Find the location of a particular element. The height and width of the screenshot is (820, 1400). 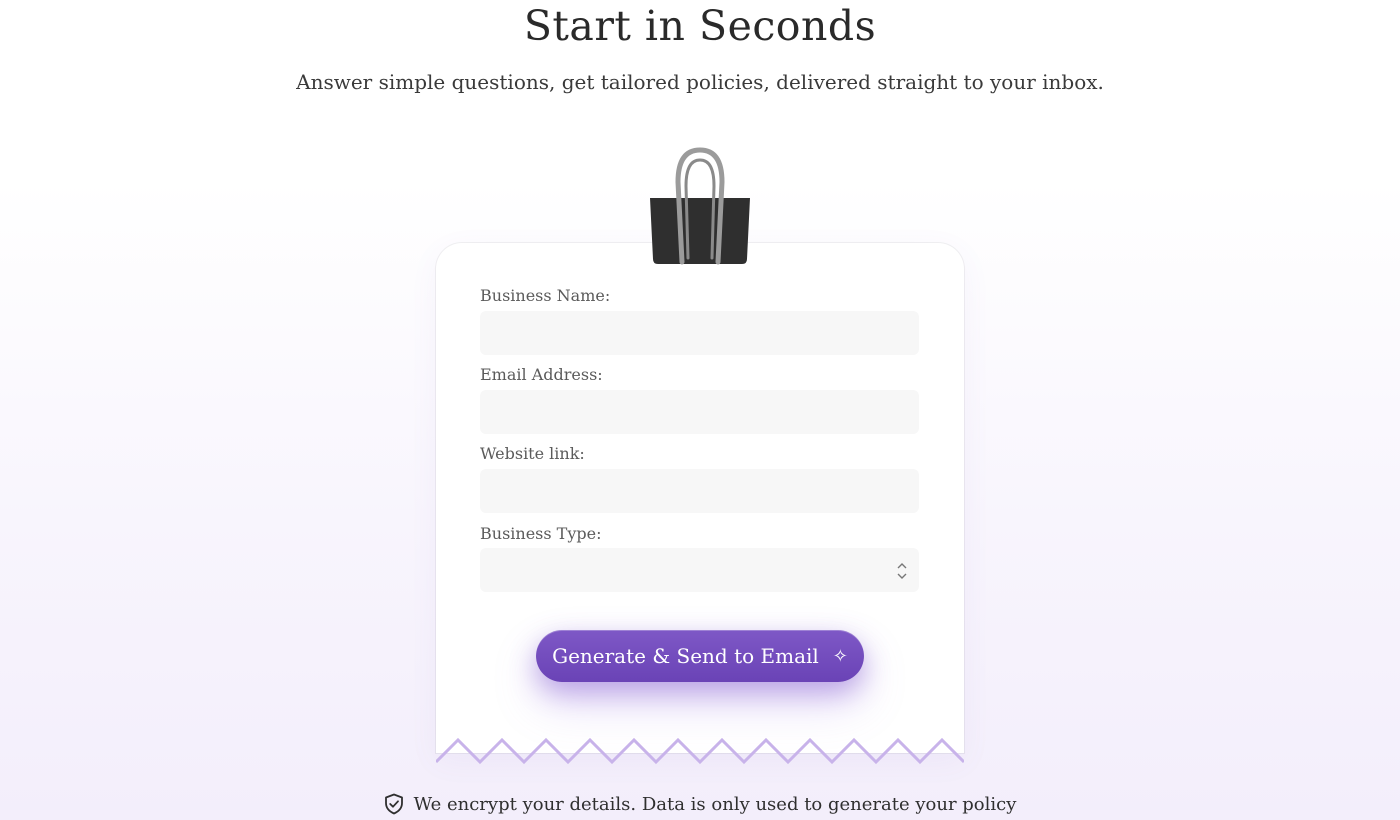

sparkle-icon: ✧ is located at coordinates (840, 656).